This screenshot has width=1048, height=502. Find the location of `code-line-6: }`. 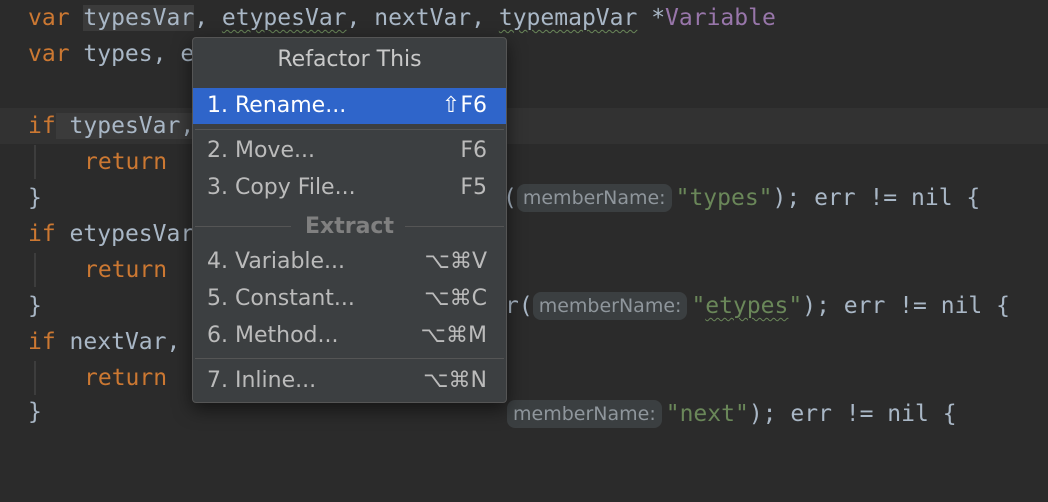

code-line-6: } is located at coordinates (524, 198).